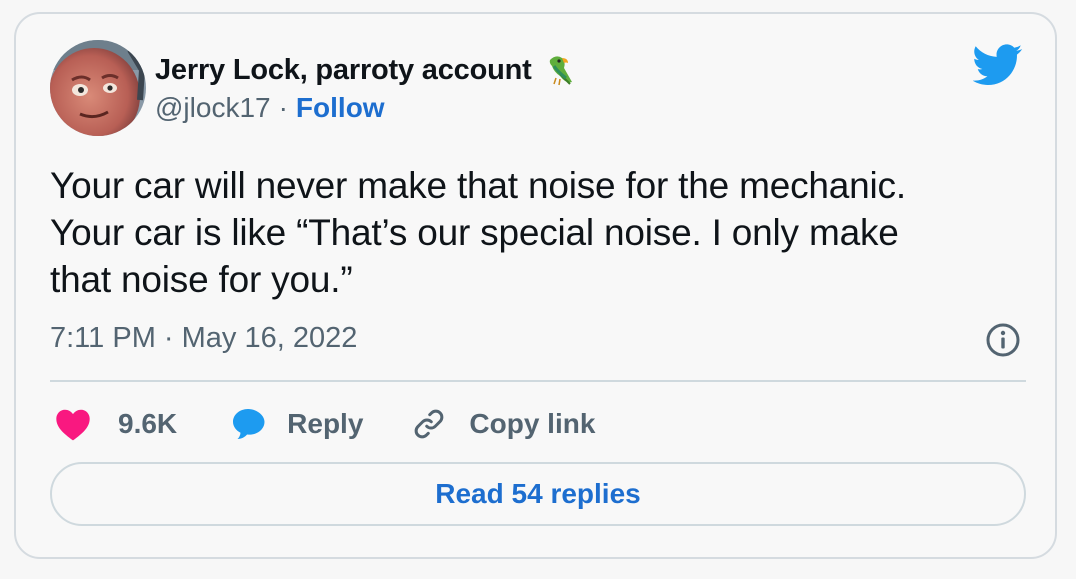  What do you see at coordinates (429, 424) in the screenshot?
I see `link-icon` at bounding box center [429, 424].